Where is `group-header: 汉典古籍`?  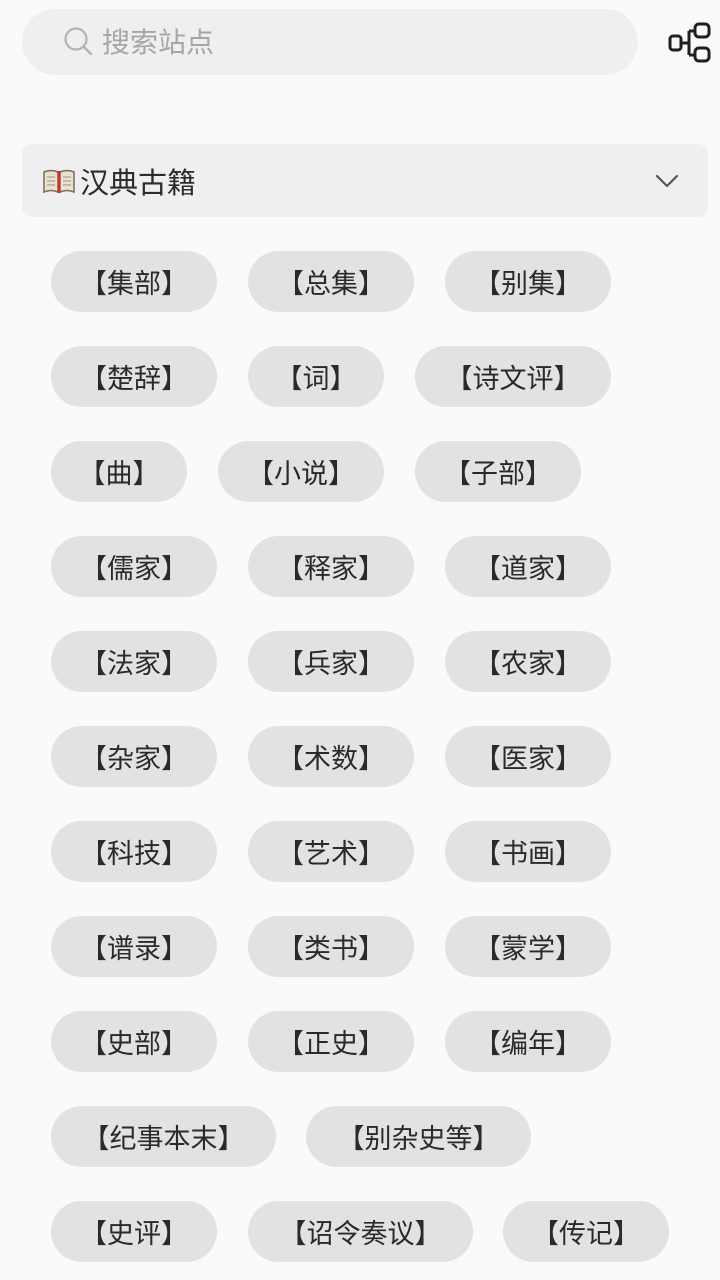 group-header: 汉典古籍 is located at coordinates (365, 180).